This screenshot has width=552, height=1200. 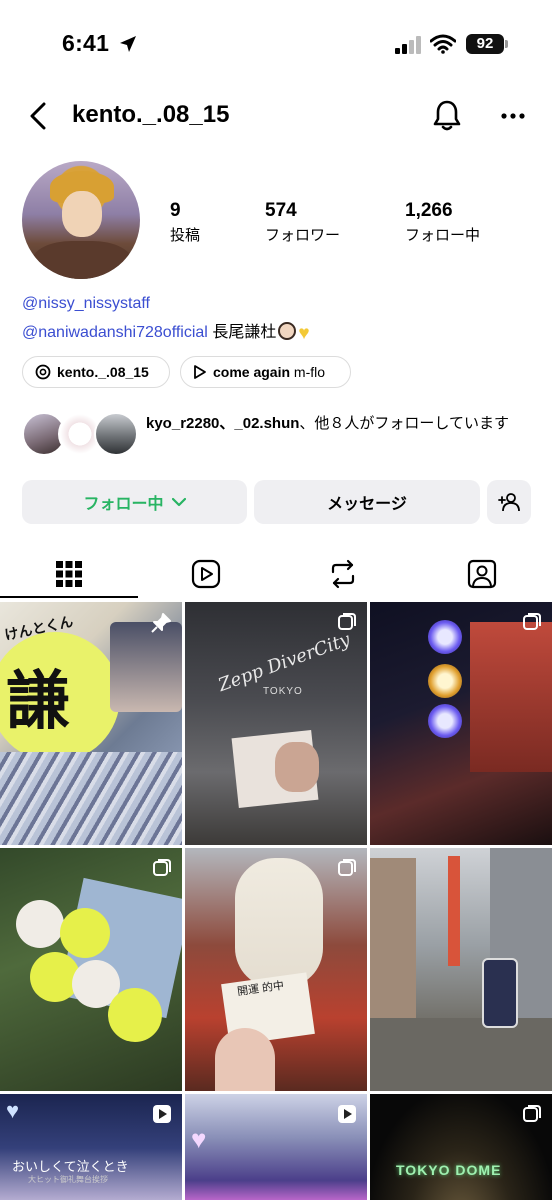 I want to click on add-person-icon, so click(x=509, y=502).